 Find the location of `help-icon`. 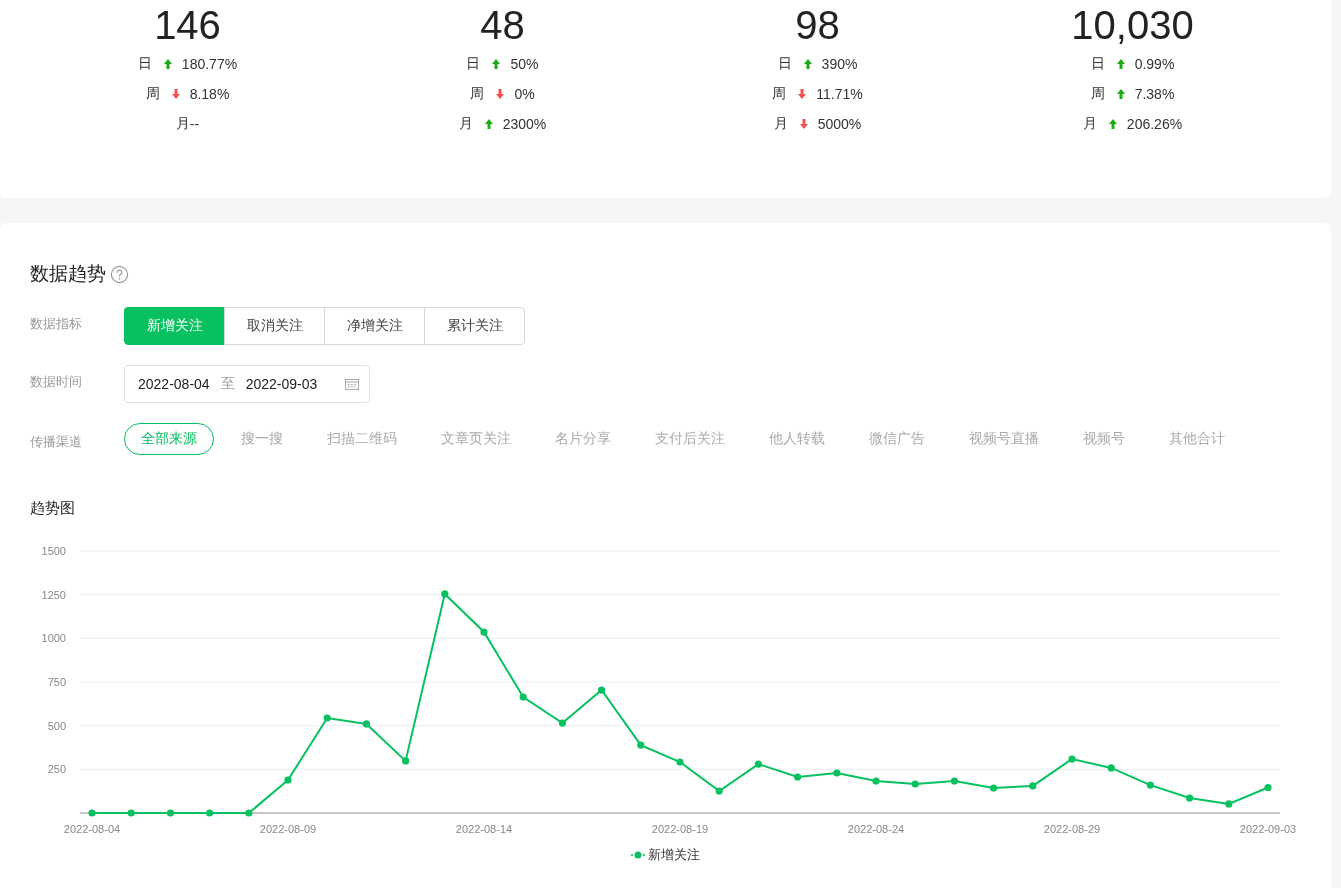

help-icon is located at coordinates (119, 274).